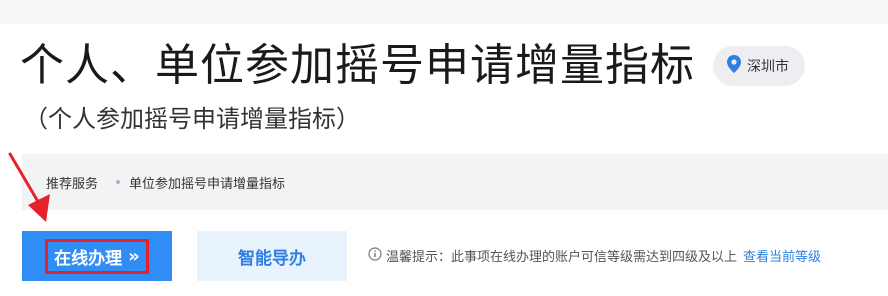 The height and width of the screenshot is (296, 888). What do you see at coordinates (737, 66) in the screenshot?
I see `location-pin-icon` at bounding box center [737, 66].